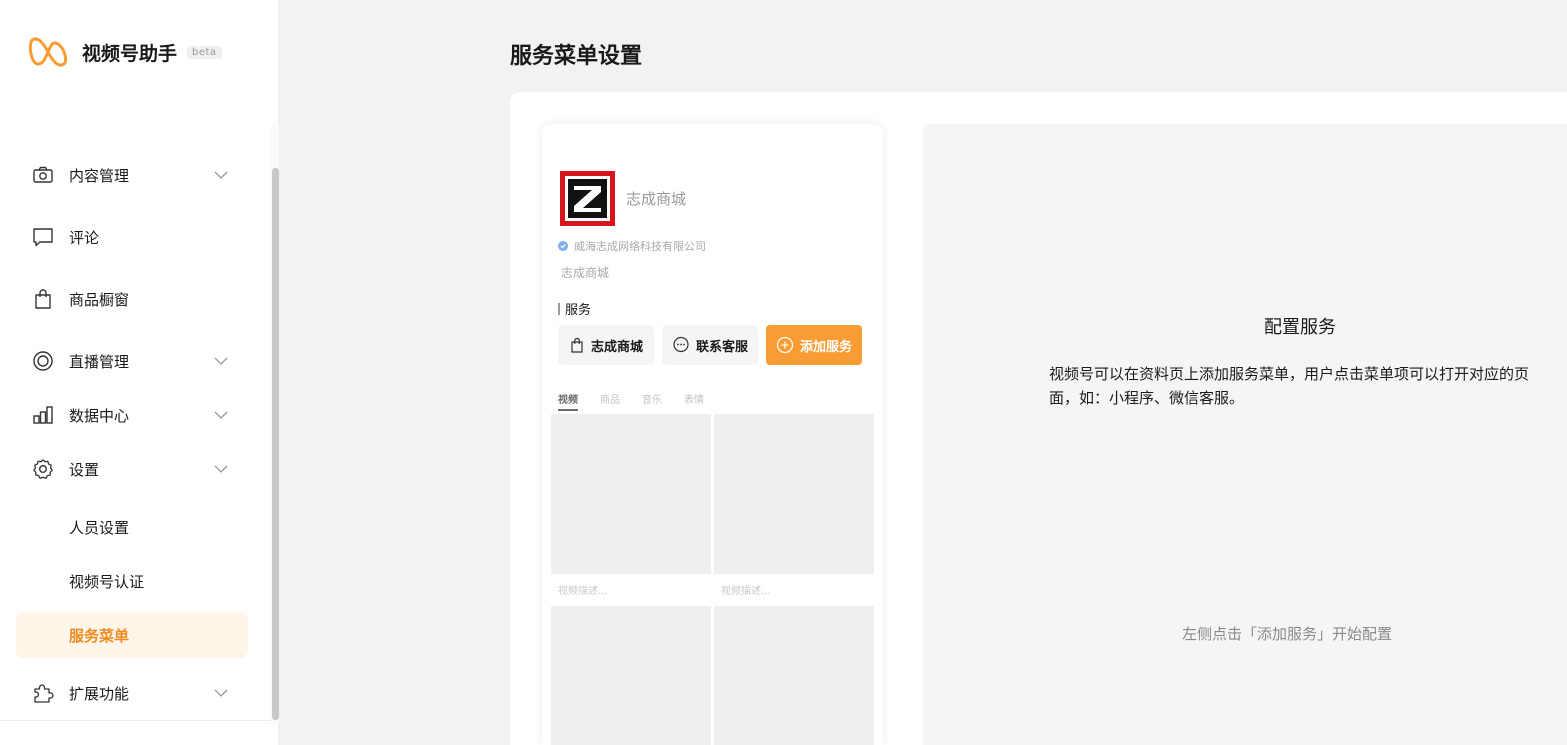 This screenshot has height=745, width=1567. I want to click on sidebar-item-label: 服务菜单, so click(99, 635).